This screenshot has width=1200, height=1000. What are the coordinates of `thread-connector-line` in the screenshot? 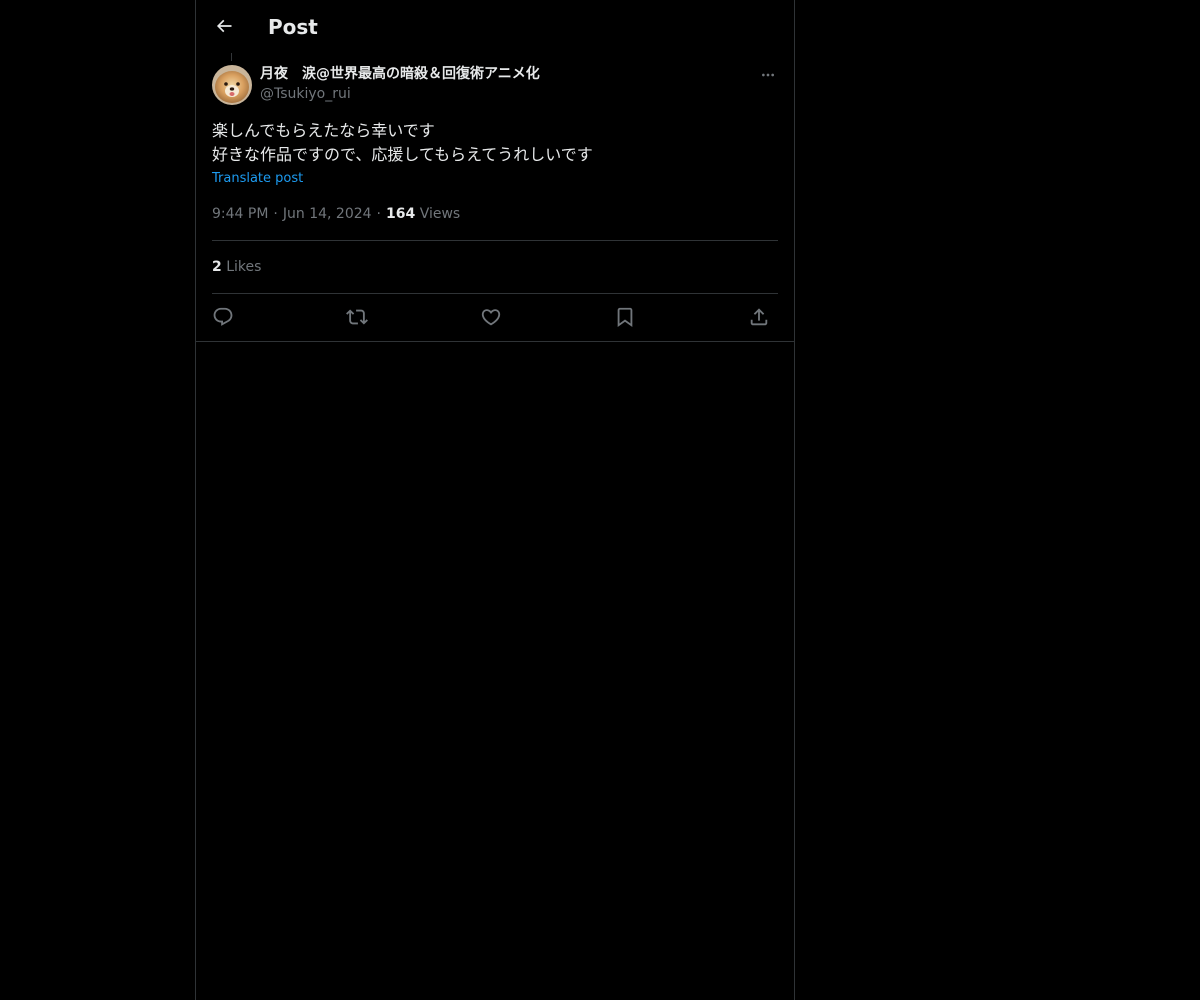 It's located at (231, 57).